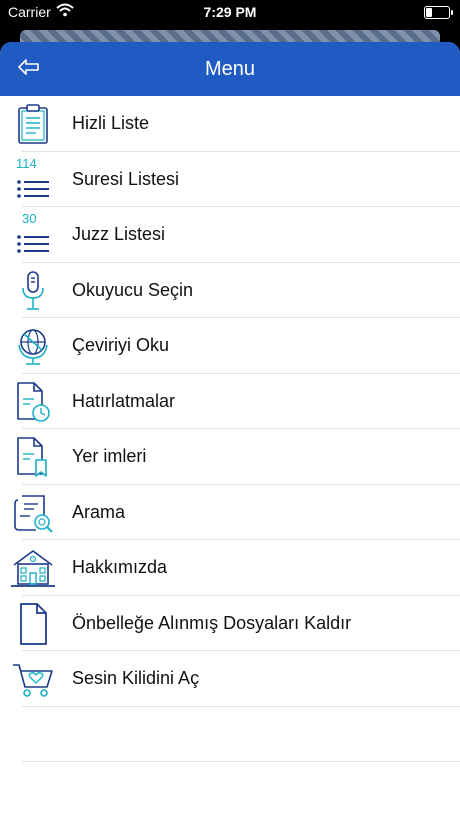 Image resolution: width=460 pixels, height=818 pixels. Describe the element at coordinates (33, 291) in the screenshot. I see `microphone-icon` at that location.